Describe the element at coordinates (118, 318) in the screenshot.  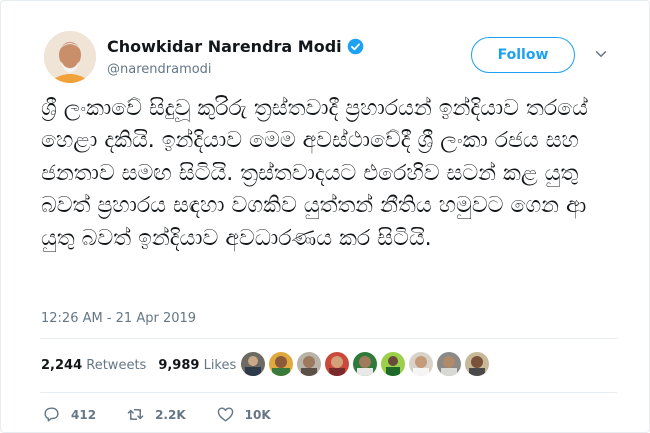
I see `tweet-timestamp: 12:26 AM - 21 Apr 2019` at that location.